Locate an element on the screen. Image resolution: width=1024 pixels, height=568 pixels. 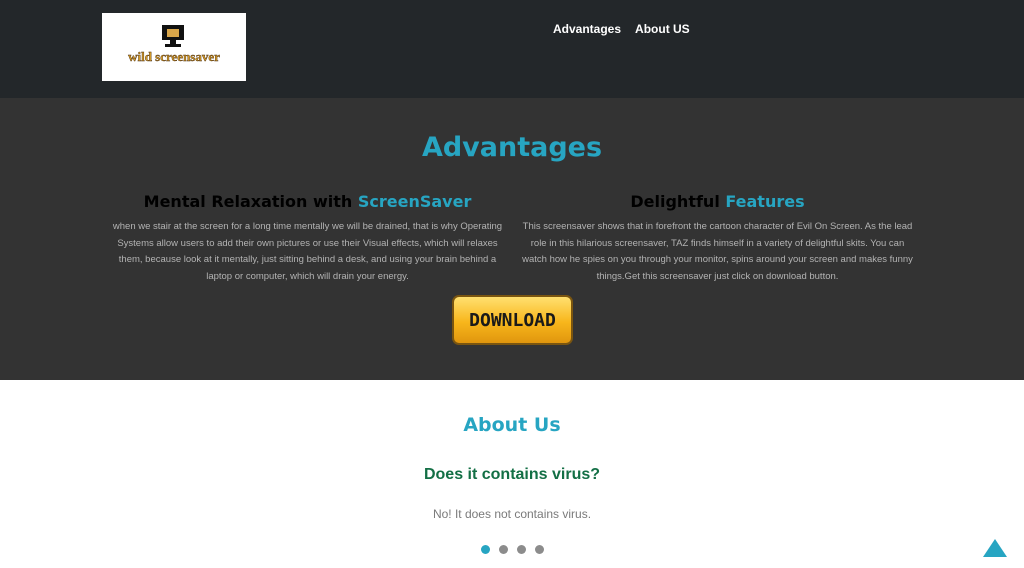
relaxation-heading-plain: Mental Relaxation with is located at coordinates (250, 201).